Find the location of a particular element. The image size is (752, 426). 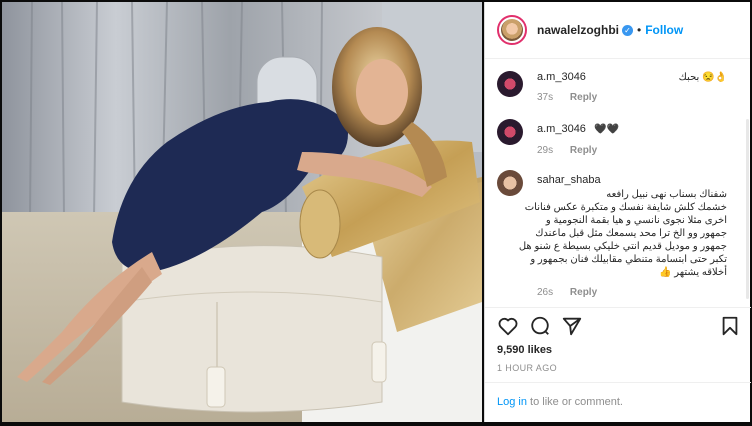

login-link: Log in is located at coordinates (512, 402).